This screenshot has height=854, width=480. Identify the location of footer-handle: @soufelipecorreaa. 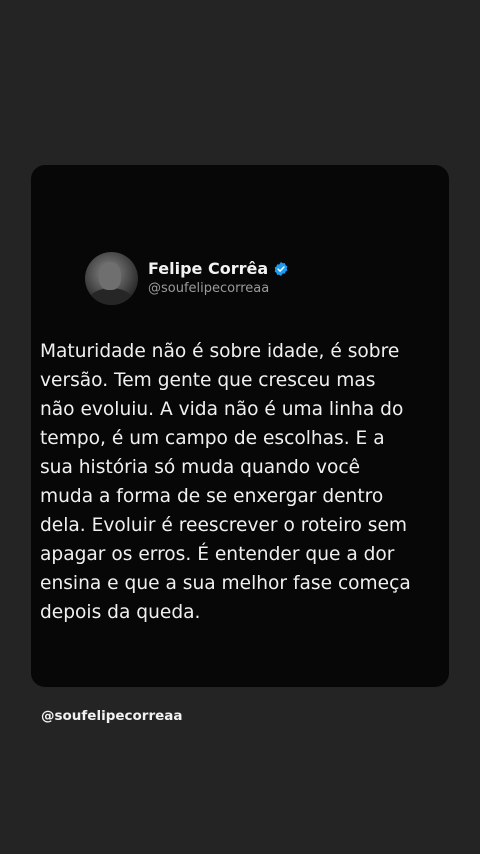
(112, 716).